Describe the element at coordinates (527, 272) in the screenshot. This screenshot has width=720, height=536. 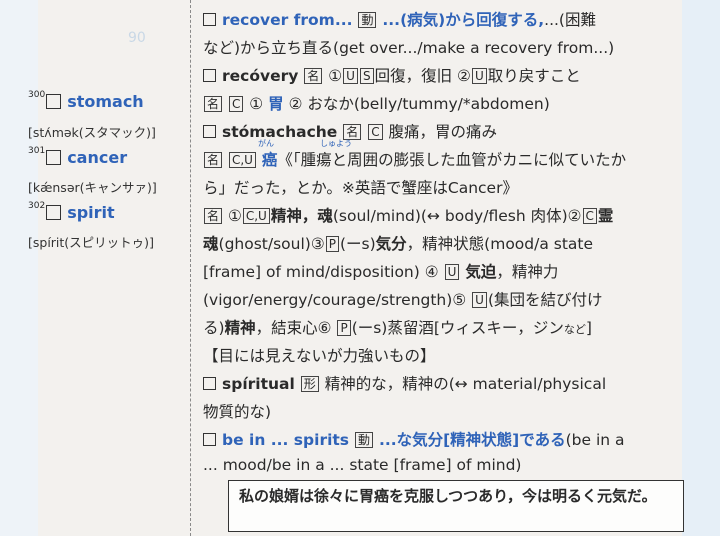
I see `meaning: ，精神力` at that location.